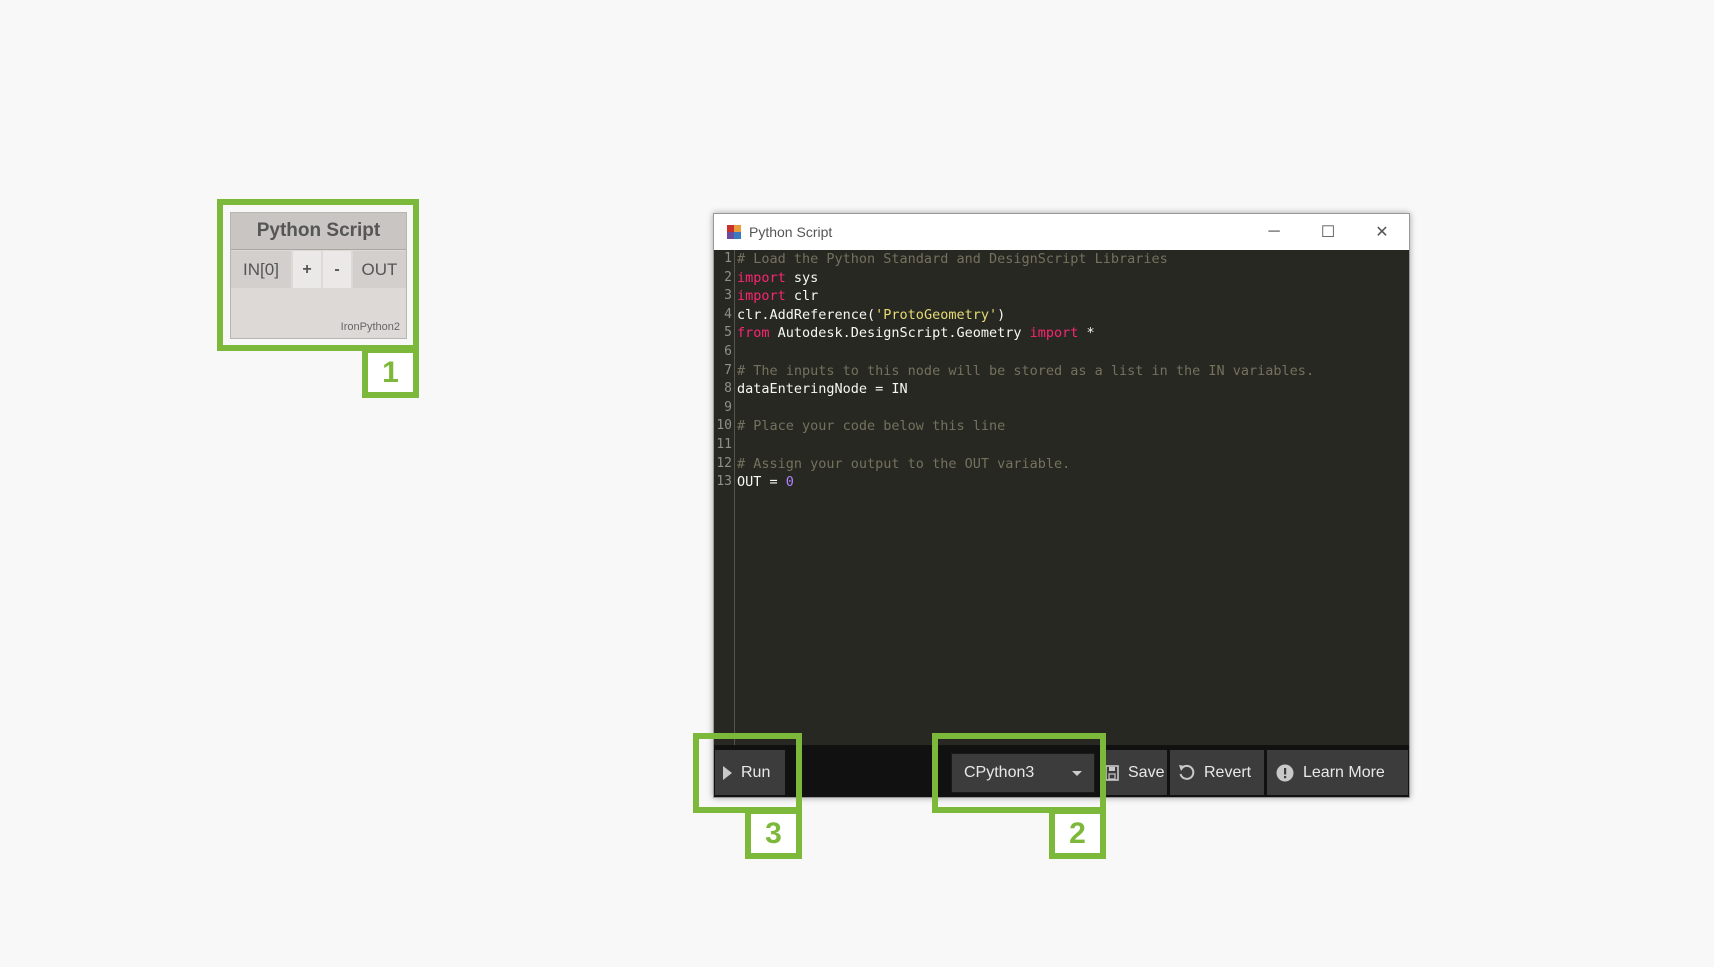  What do you see at coordinates (1073, 482) in the screenshot?
I see `code-line-13: OUT = 0` at bounding box center [1073, 482].